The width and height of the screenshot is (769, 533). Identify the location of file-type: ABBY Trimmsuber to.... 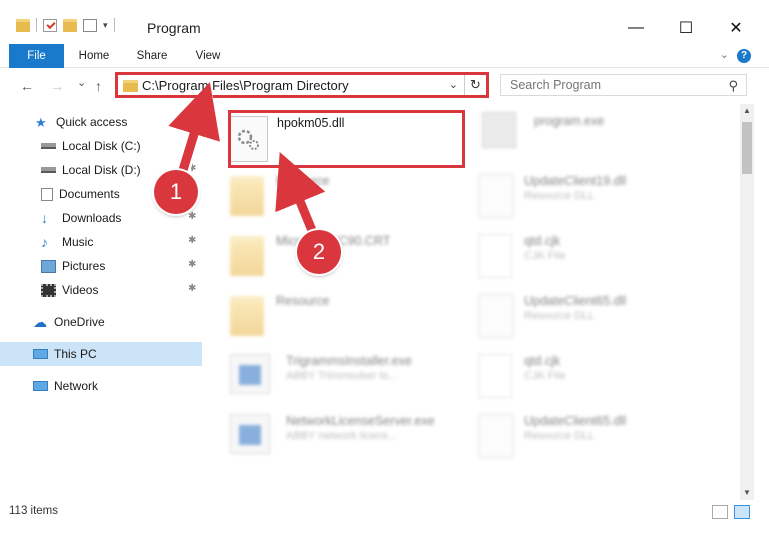
(342, 376).